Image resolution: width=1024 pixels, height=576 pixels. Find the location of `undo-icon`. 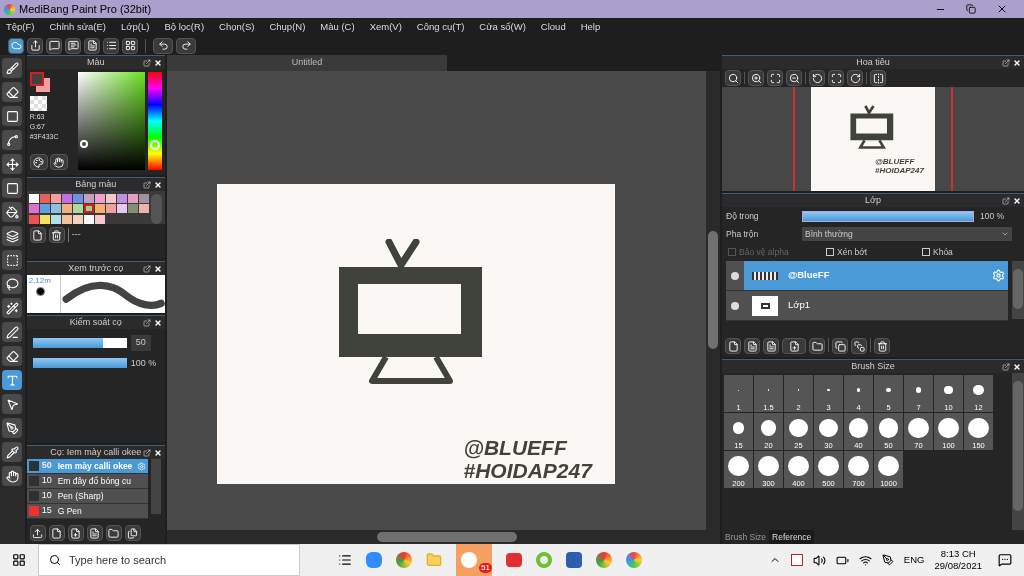

undo-icon is located at coordinates (163, 45).